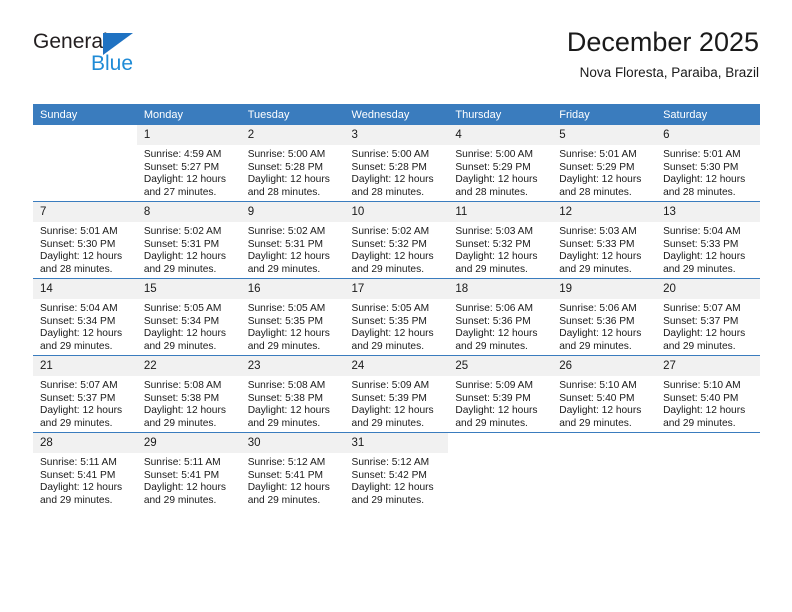 This screenshot has height=612, width=792. Describe the element at coordinates (182, 462) in the screenshot. I see `sunrise-text: Sunrise: 5:11 AM` at that location.